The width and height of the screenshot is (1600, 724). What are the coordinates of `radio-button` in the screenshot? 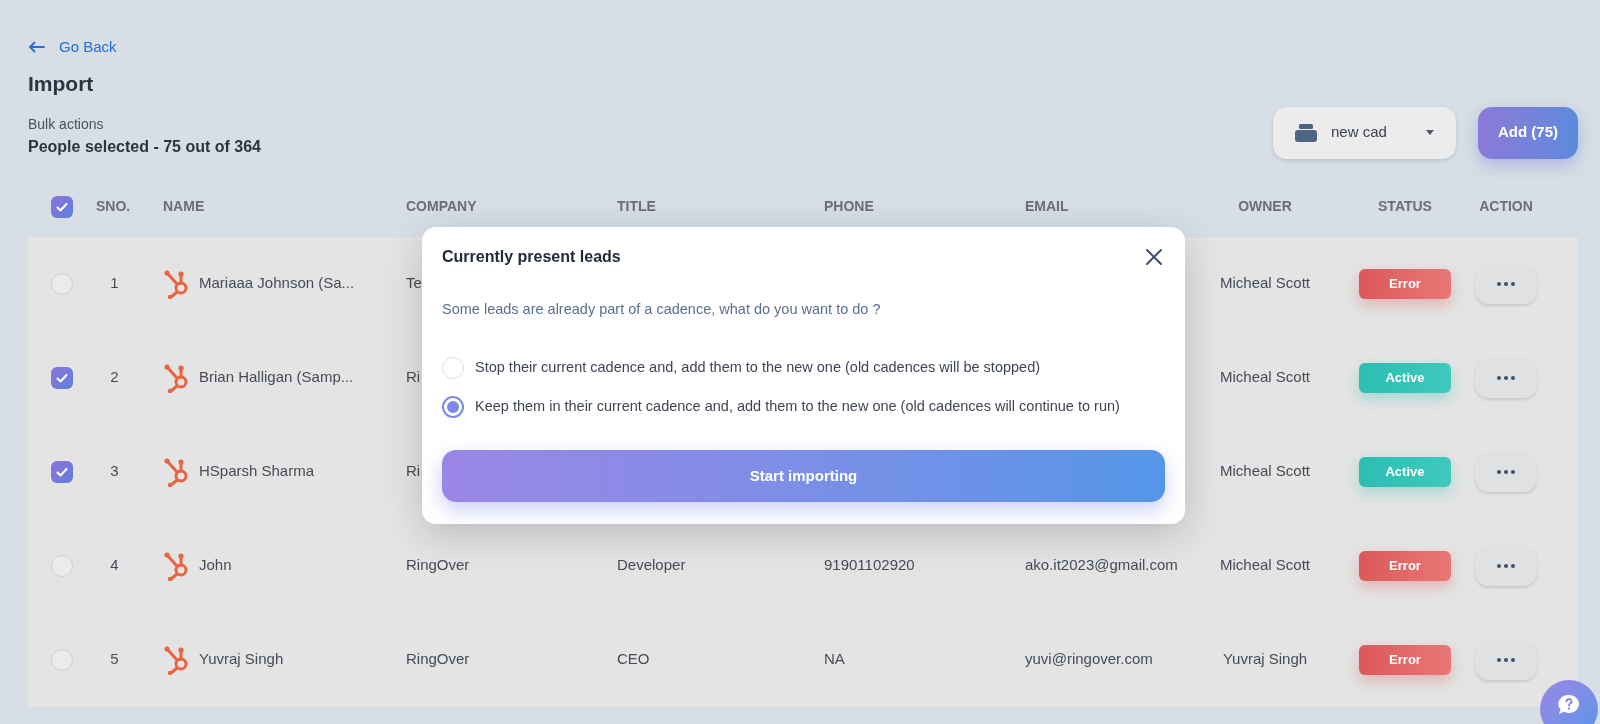 It's located at (453, 406).